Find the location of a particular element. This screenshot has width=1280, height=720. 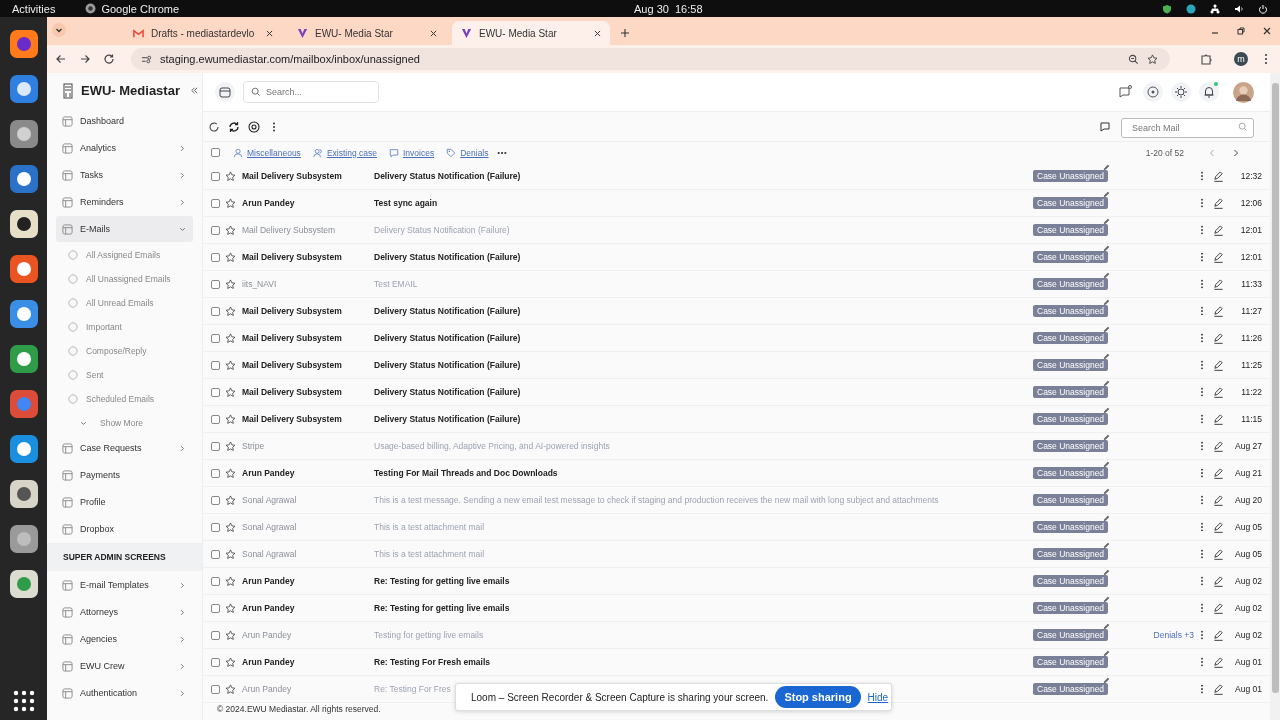

sidebar-item: Tasks is located at coordinates (124, 175).